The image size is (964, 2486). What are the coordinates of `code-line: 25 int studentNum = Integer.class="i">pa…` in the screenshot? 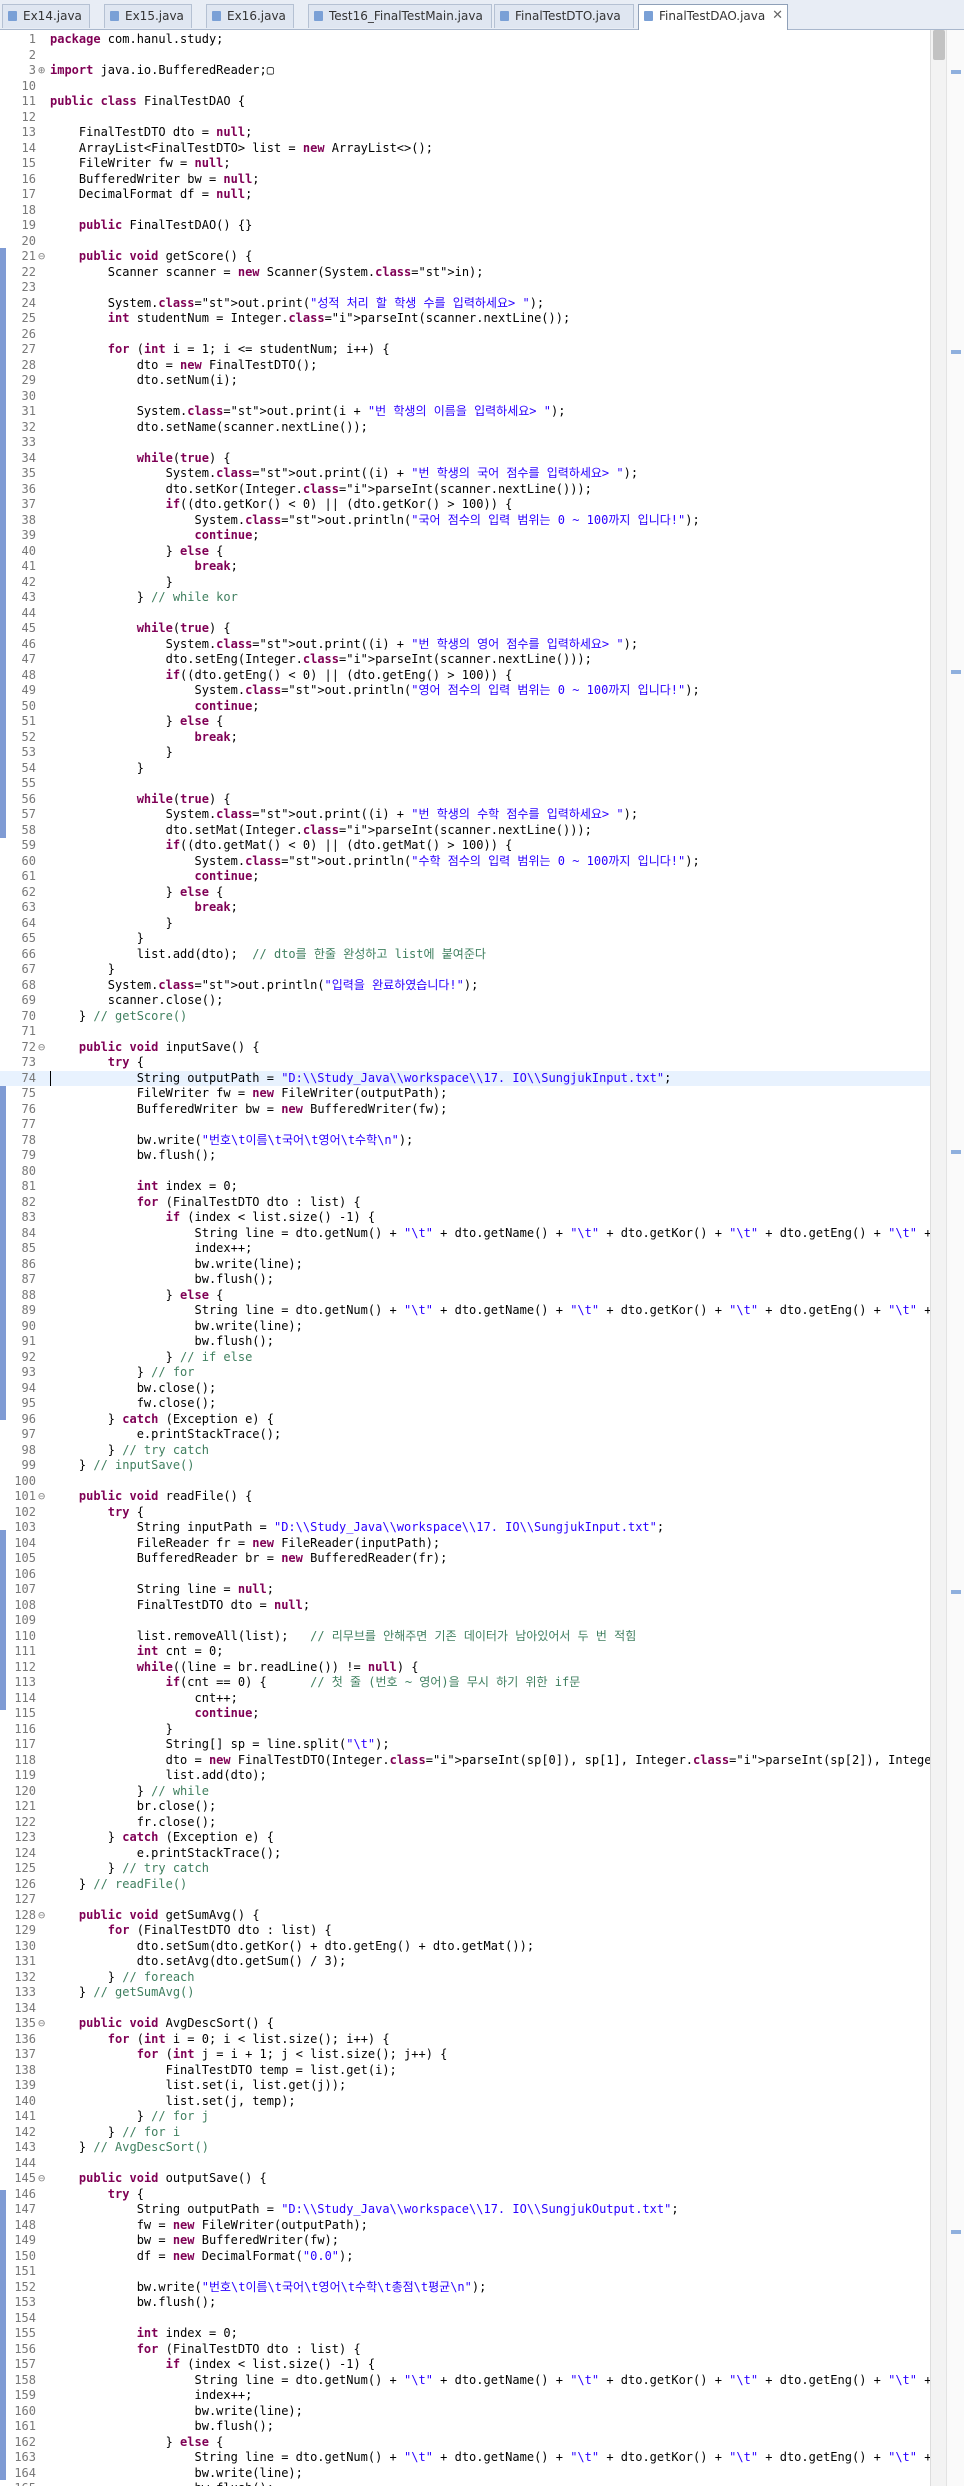 It's located at (465, 318).